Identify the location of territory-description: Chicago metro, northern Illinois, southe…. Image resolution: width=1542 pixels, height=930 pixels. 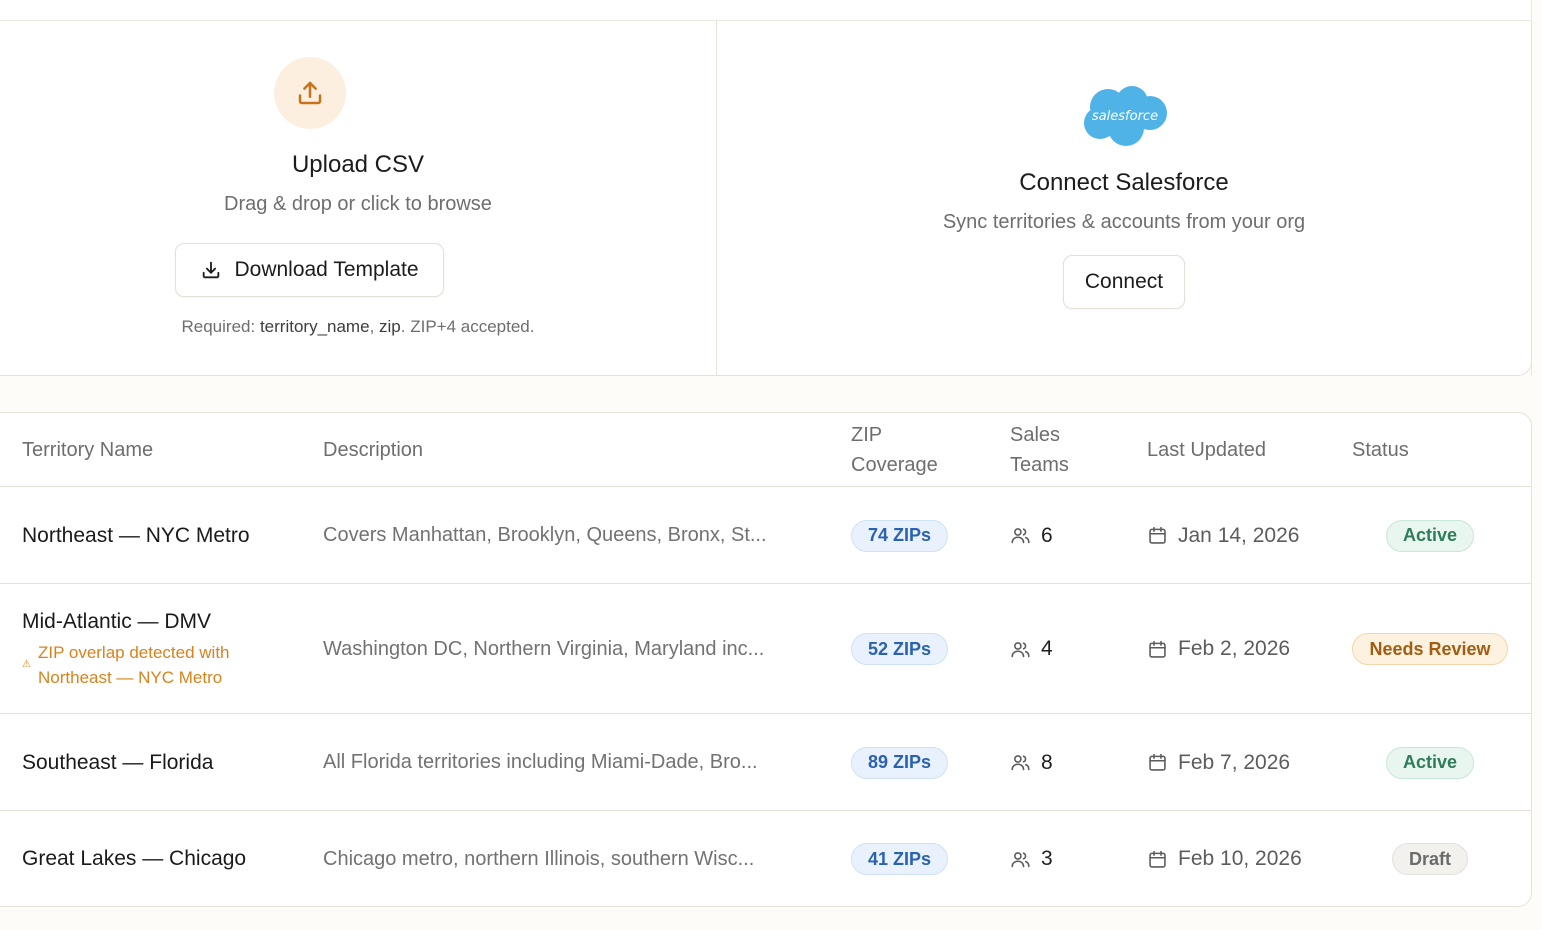
(539, 858).